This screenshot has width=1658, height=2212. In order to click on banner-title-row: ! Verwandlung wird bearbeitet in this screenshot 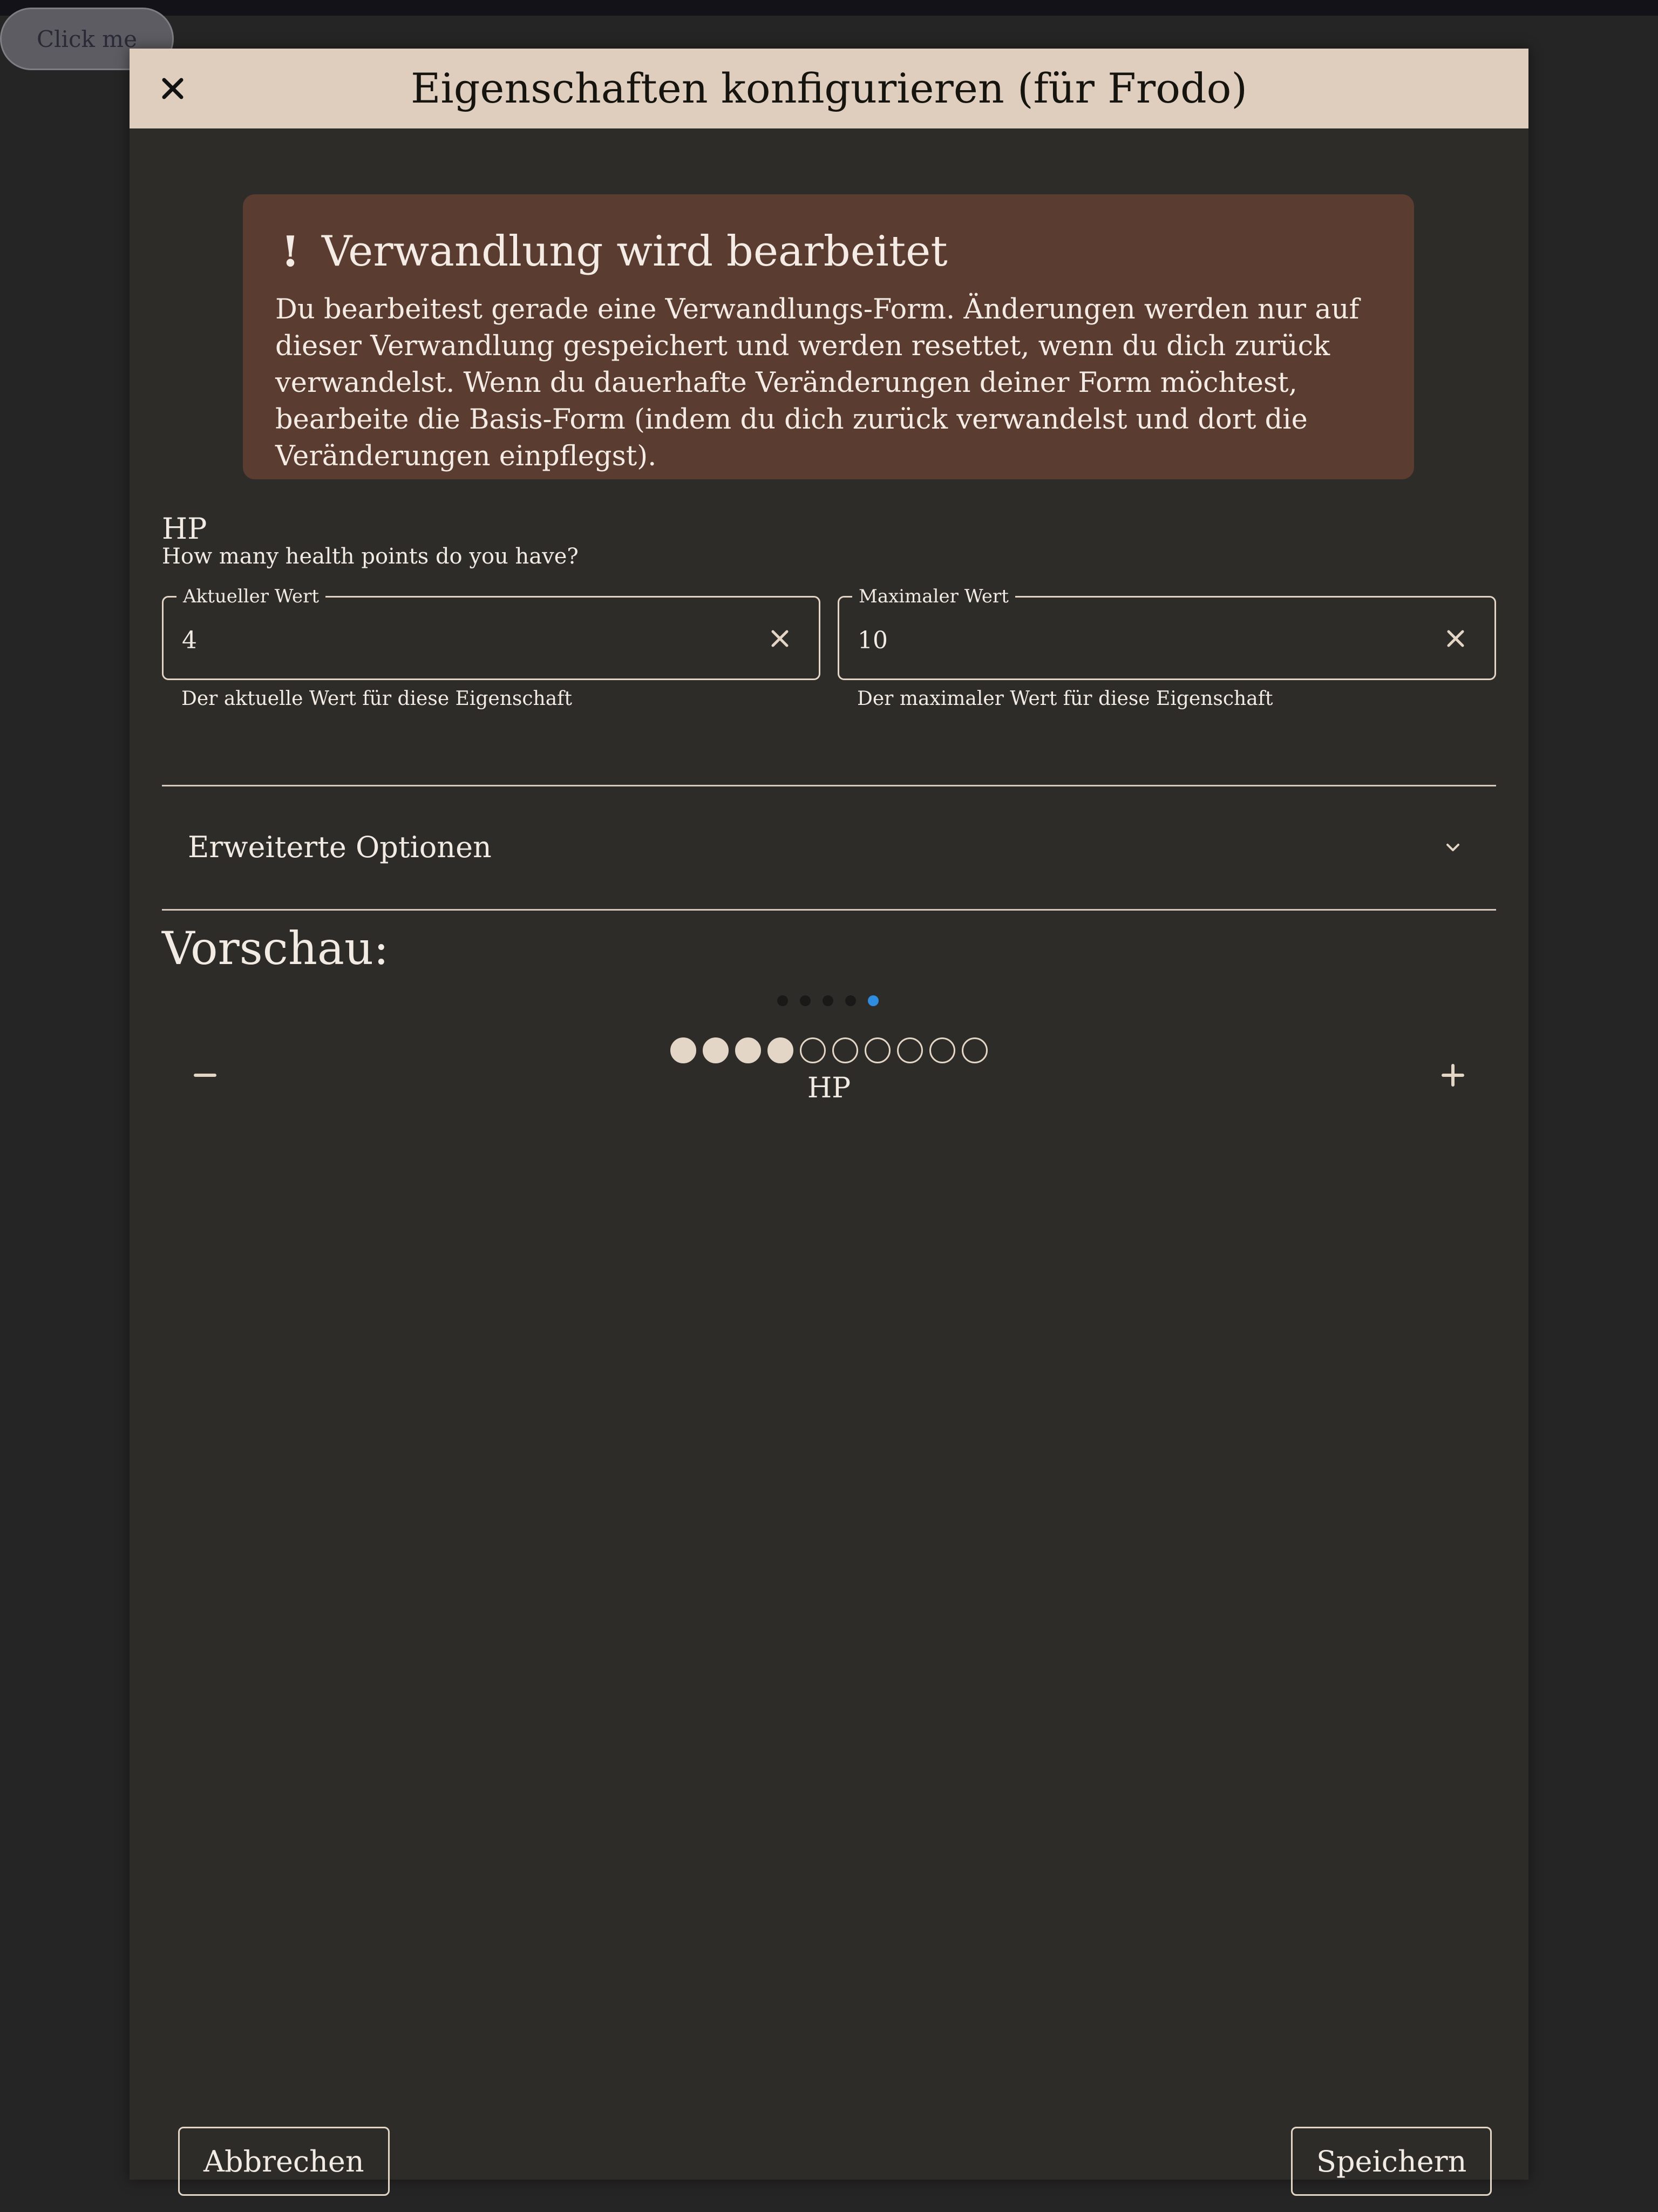, I will do `click(828, 252)`.